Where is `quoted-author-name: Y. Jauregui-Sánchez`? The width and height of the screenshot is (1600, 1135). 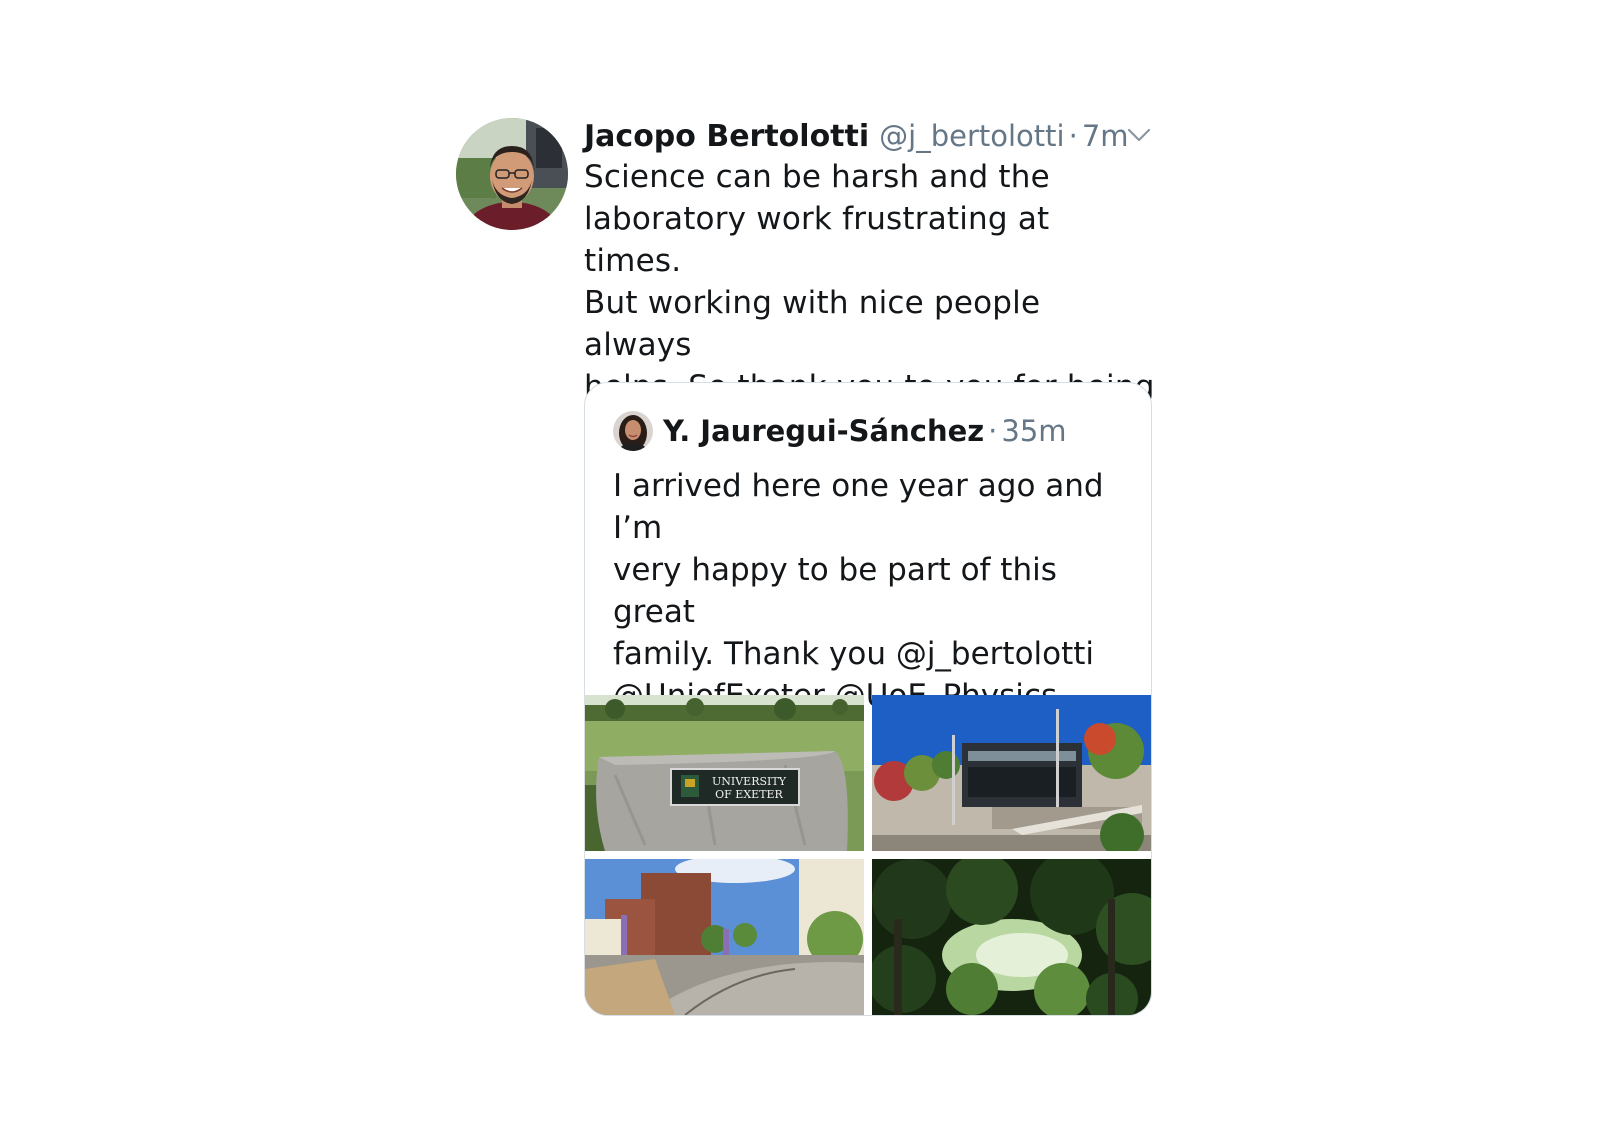
quoted-author-name: Y. Jauregui-Sánchez is located at coordinates (823, 431).